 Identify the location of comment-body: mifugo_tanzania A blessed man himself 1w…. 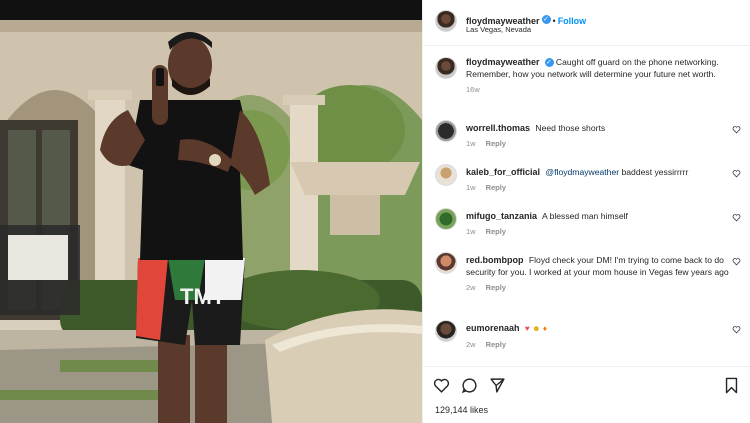
(603, 224).